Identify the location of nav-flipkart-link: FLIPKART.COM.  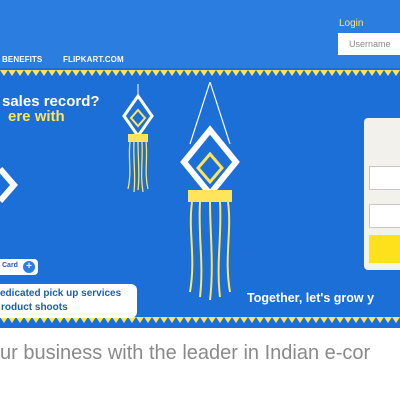
(93, 59).